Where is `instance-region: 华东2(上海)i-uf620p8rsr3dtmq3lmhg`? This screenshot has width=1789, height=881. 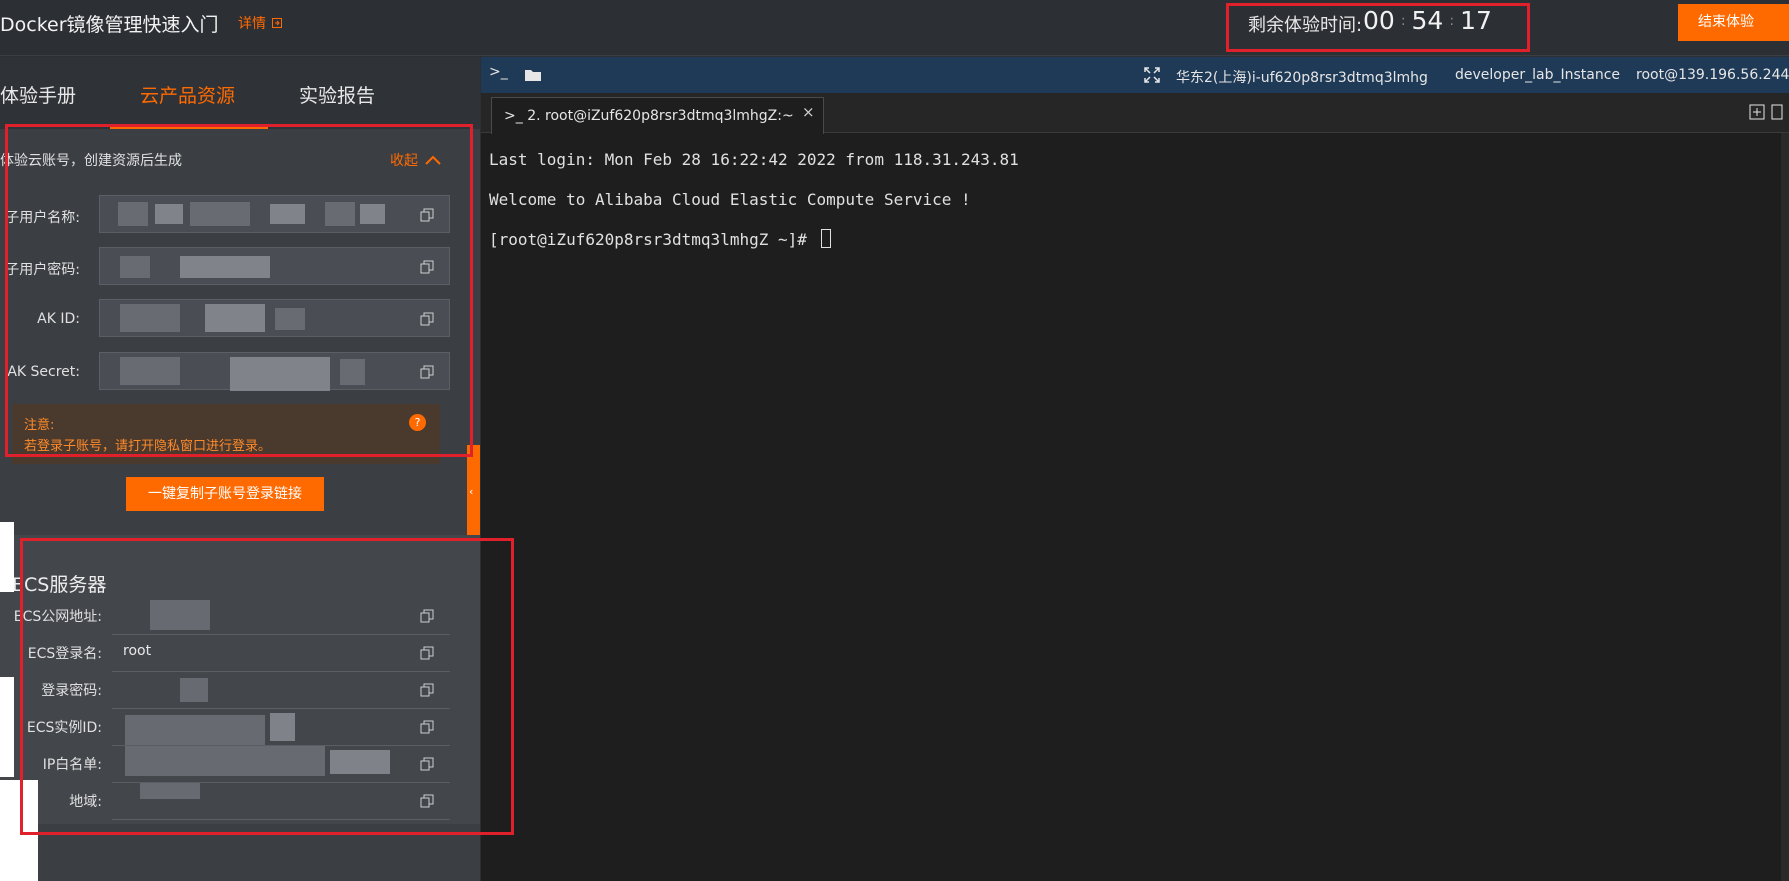 instance-region: 华东2(上海)i-uf620p8rsr3dtmq3lmhg is located at coordinates (1302, 78).